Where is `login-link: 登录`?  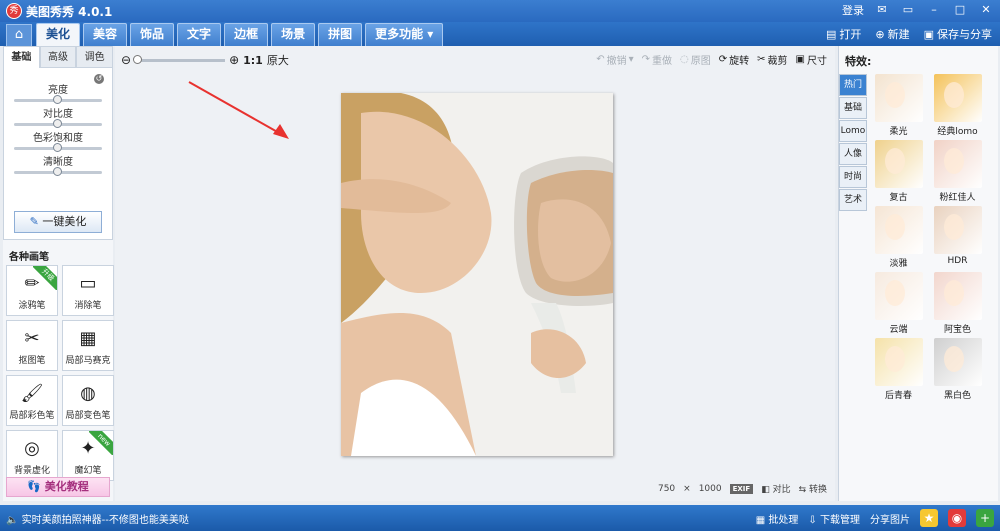 login-link: 登录 is located at coordinates (853, 10).